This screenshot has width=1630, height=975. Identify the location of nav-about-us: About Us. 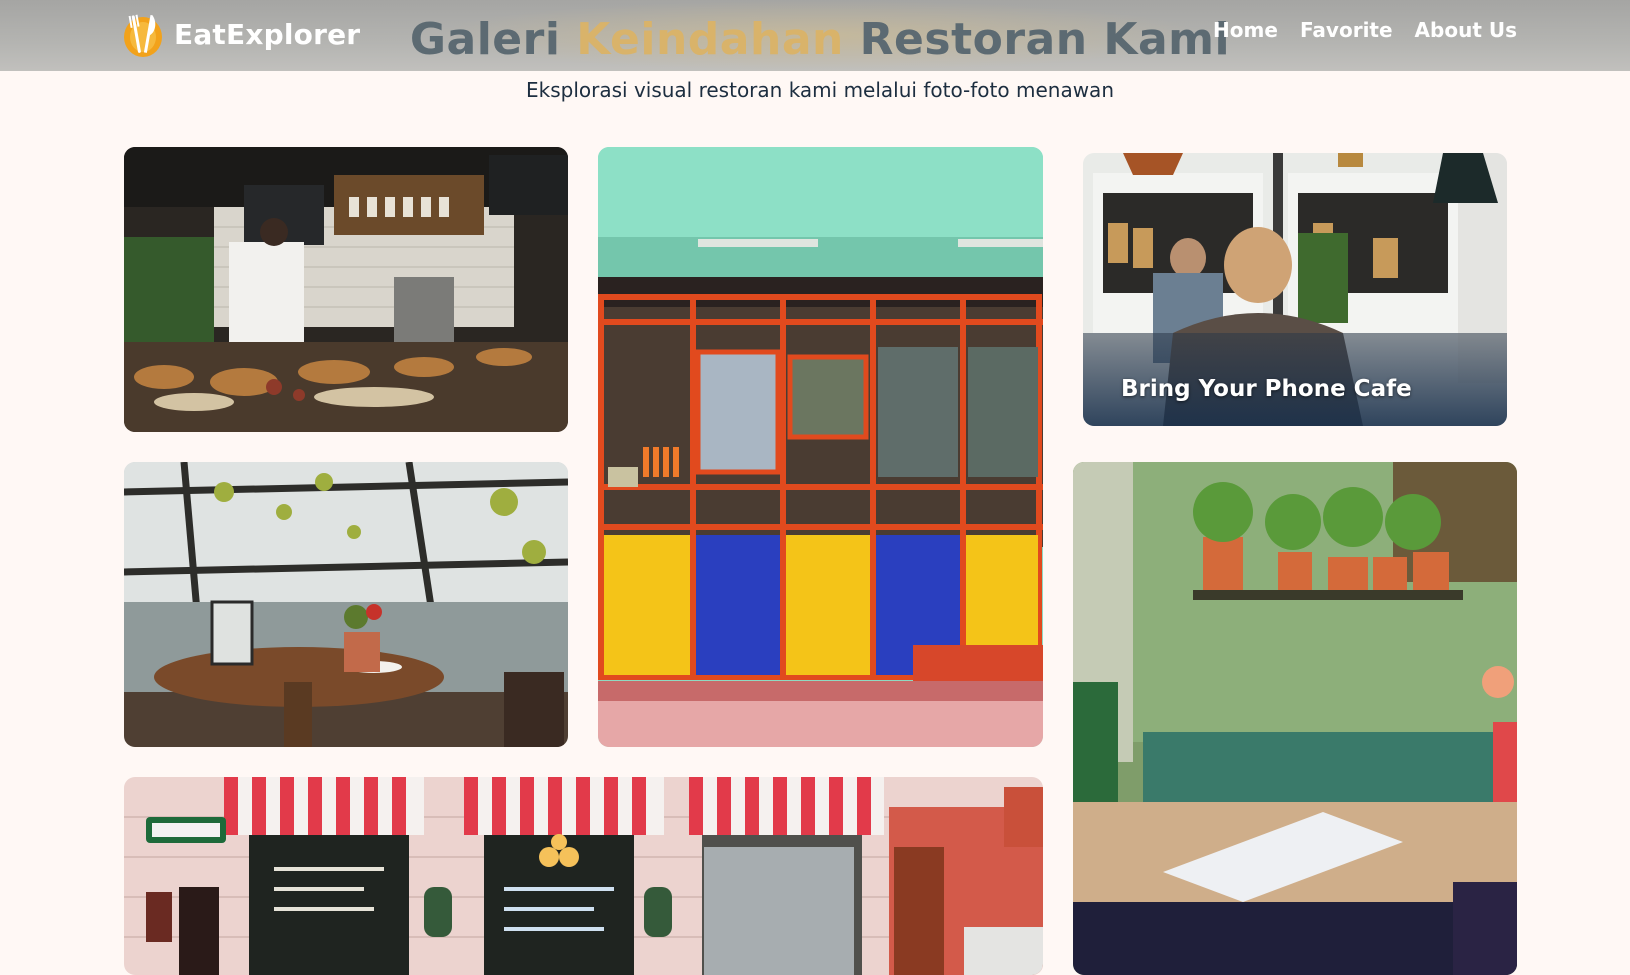
(1466, 30).